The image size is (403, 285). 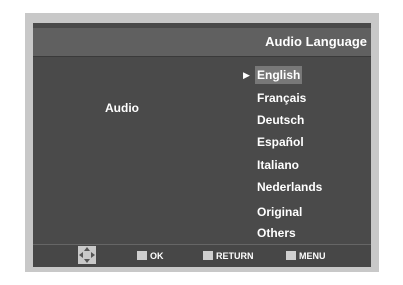 What do you see at coordinates (282, 98) in the screenshot?
I see `language-label: Français` at bounding box center [282, 98].